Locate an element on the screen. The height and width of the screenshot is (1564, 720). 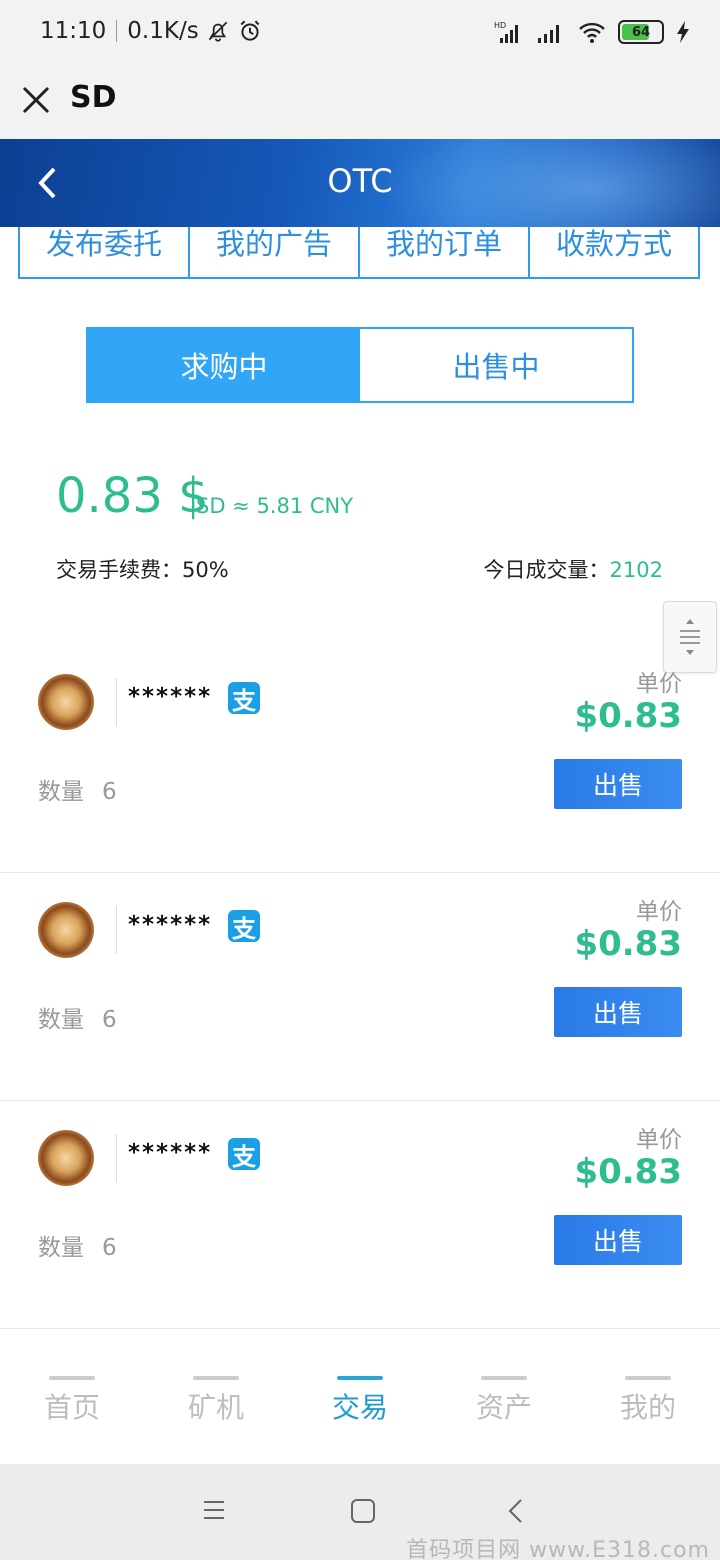
fee-info: 交易手续费：50% is located at coordinates (142, 569).